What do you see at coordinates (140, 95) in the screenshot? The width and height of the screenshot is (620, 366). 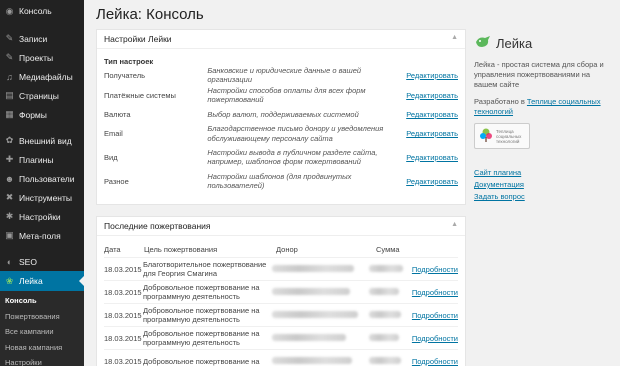 I see `settings-row-name: Платёжные системы` at bounding box center [140, 95].